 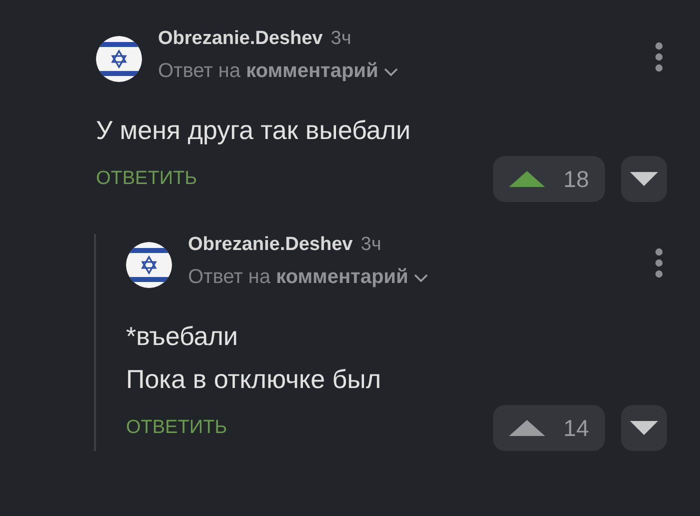 I want to click on rating-count: 18, so click(x=576, y=179).